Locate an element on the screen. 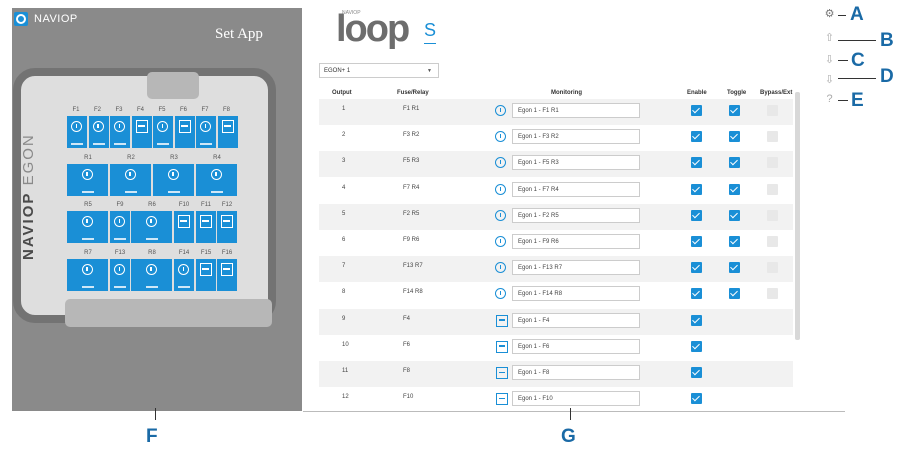  output-number: 9 is located at coordinates (344, 318).